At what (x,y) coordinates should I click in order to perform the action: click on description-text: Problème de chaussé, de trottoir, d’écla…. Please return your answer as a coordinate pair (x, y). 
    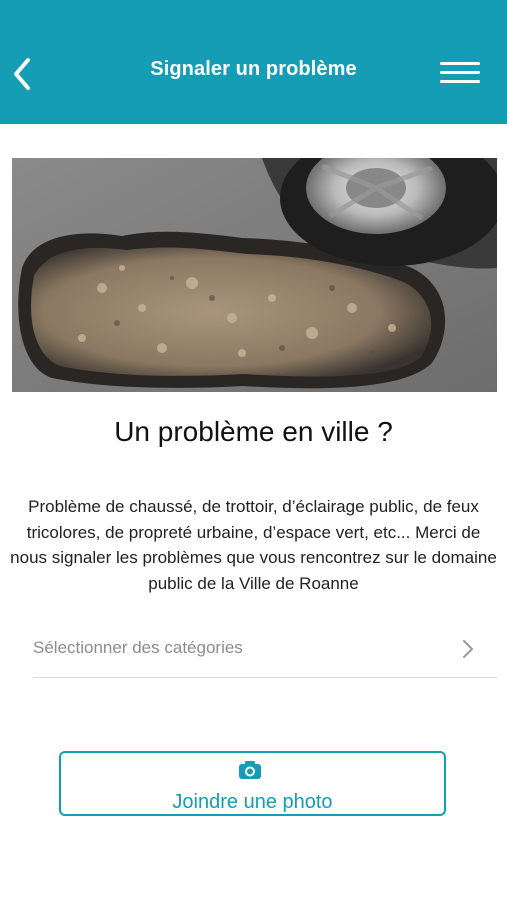
    Looking at the image, I should click on (253, 545).